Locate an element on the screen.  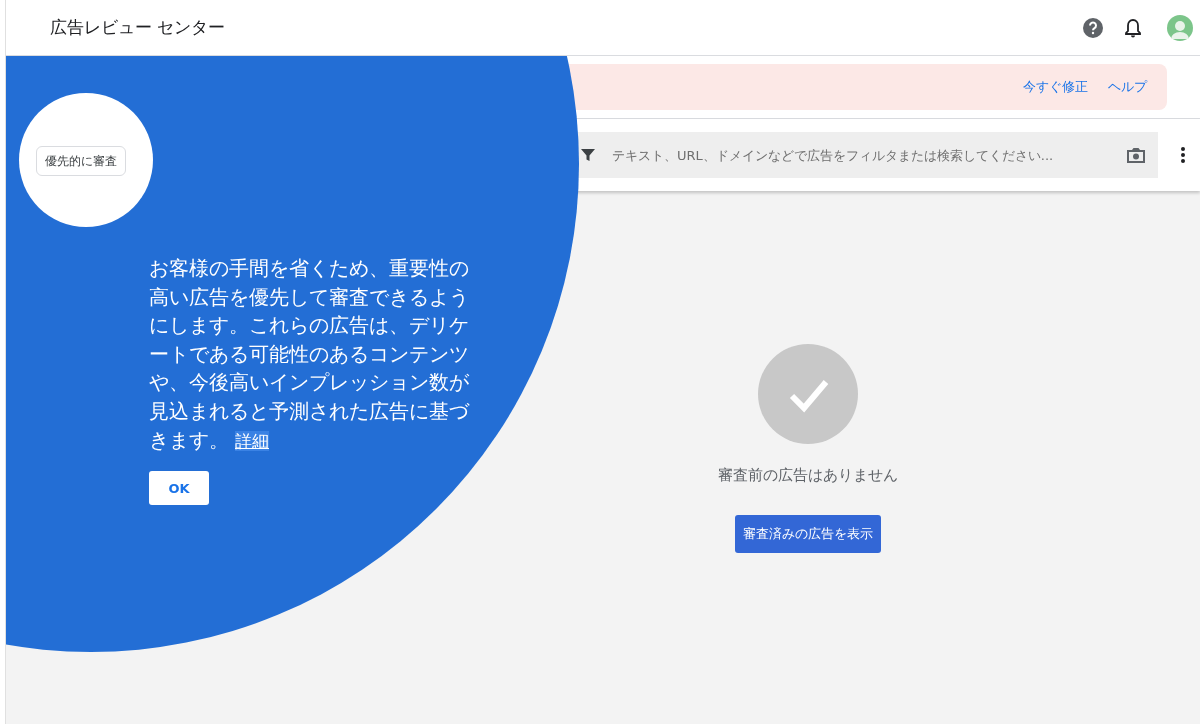
learn-more-link: 詳細 is located at coordinates (252, 440).